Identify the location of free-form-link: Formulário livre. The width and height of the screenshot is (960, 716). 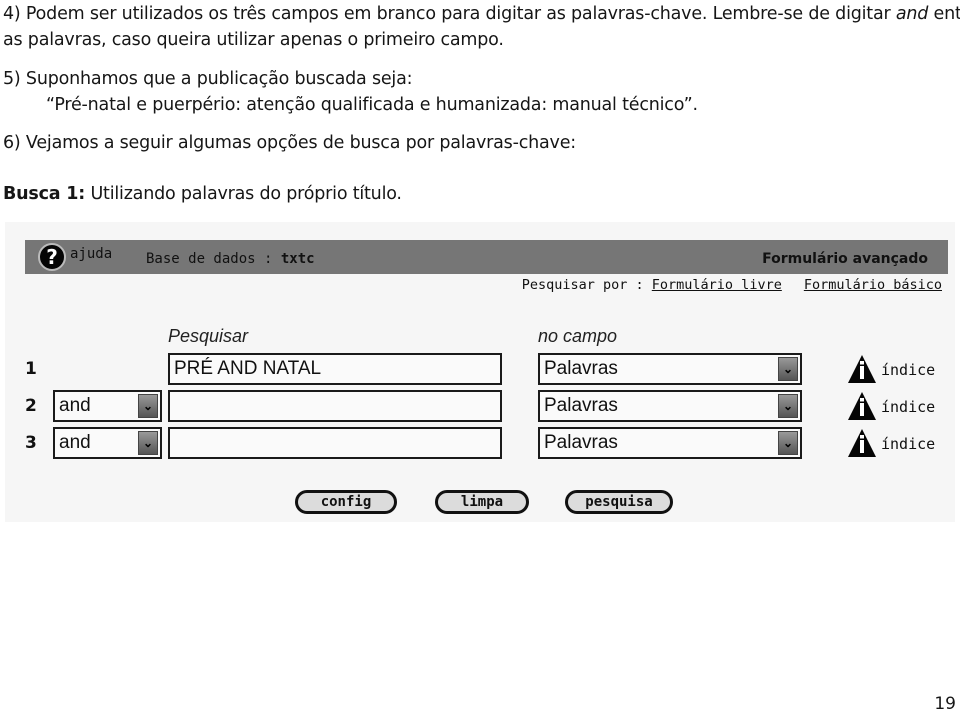
(717, 285).